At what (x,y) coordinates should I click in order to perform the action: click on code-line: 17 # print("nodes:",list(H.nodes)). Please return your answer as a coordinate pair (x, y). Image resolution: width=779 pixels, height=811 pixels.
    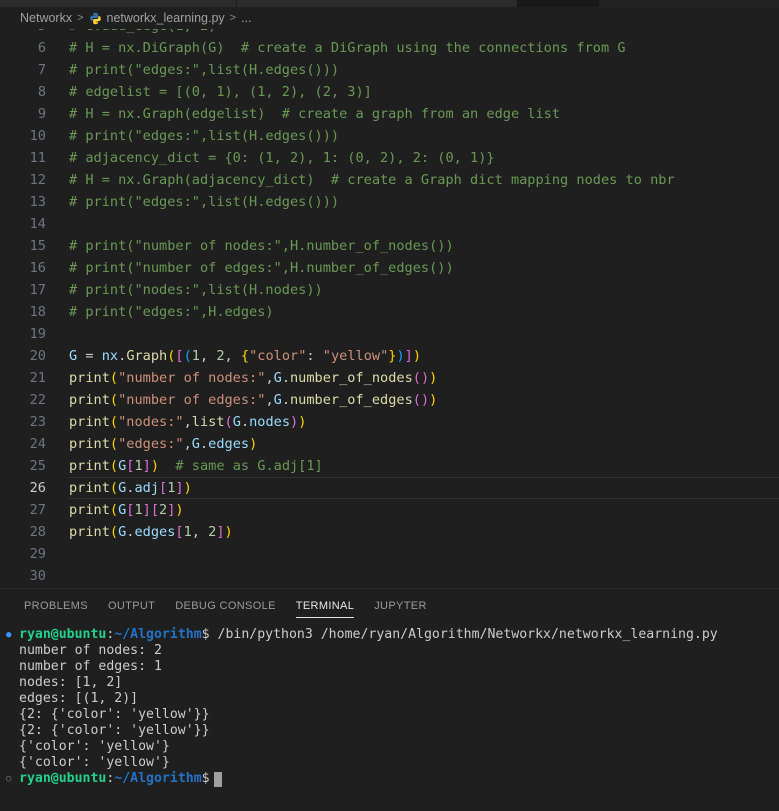
    Looking at the image, I should click on (389, 290).